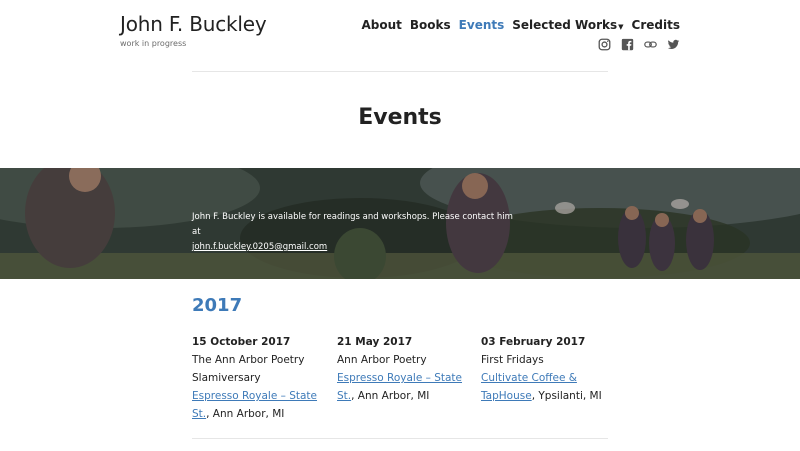 This screenshot has width=800, height=451. I want to click on nav-item-credits: Credits, so click(656, 25).